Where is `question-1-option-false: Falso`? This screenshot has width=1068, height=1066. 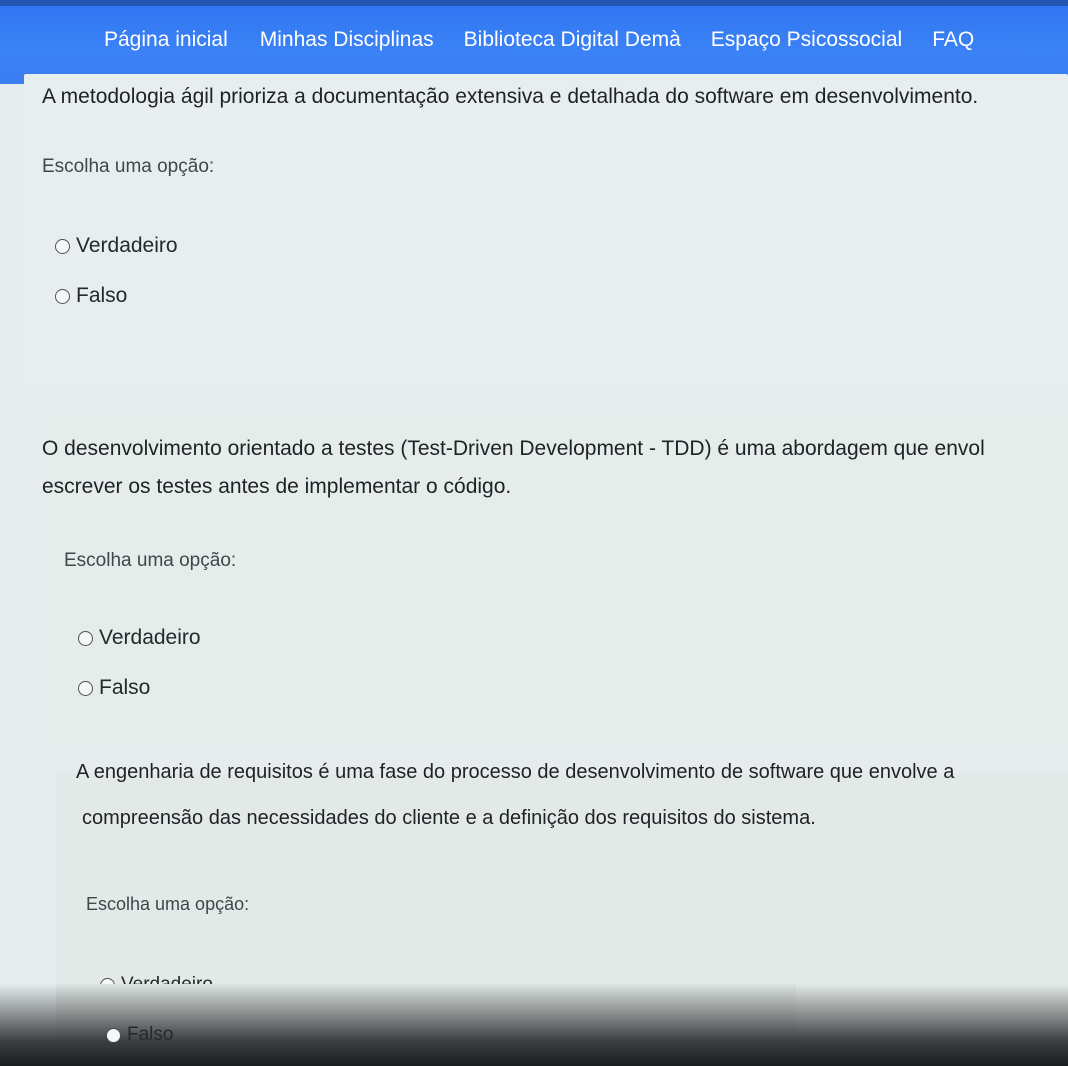 question-1-option-false: Falso is located at coordinates (91, 296).